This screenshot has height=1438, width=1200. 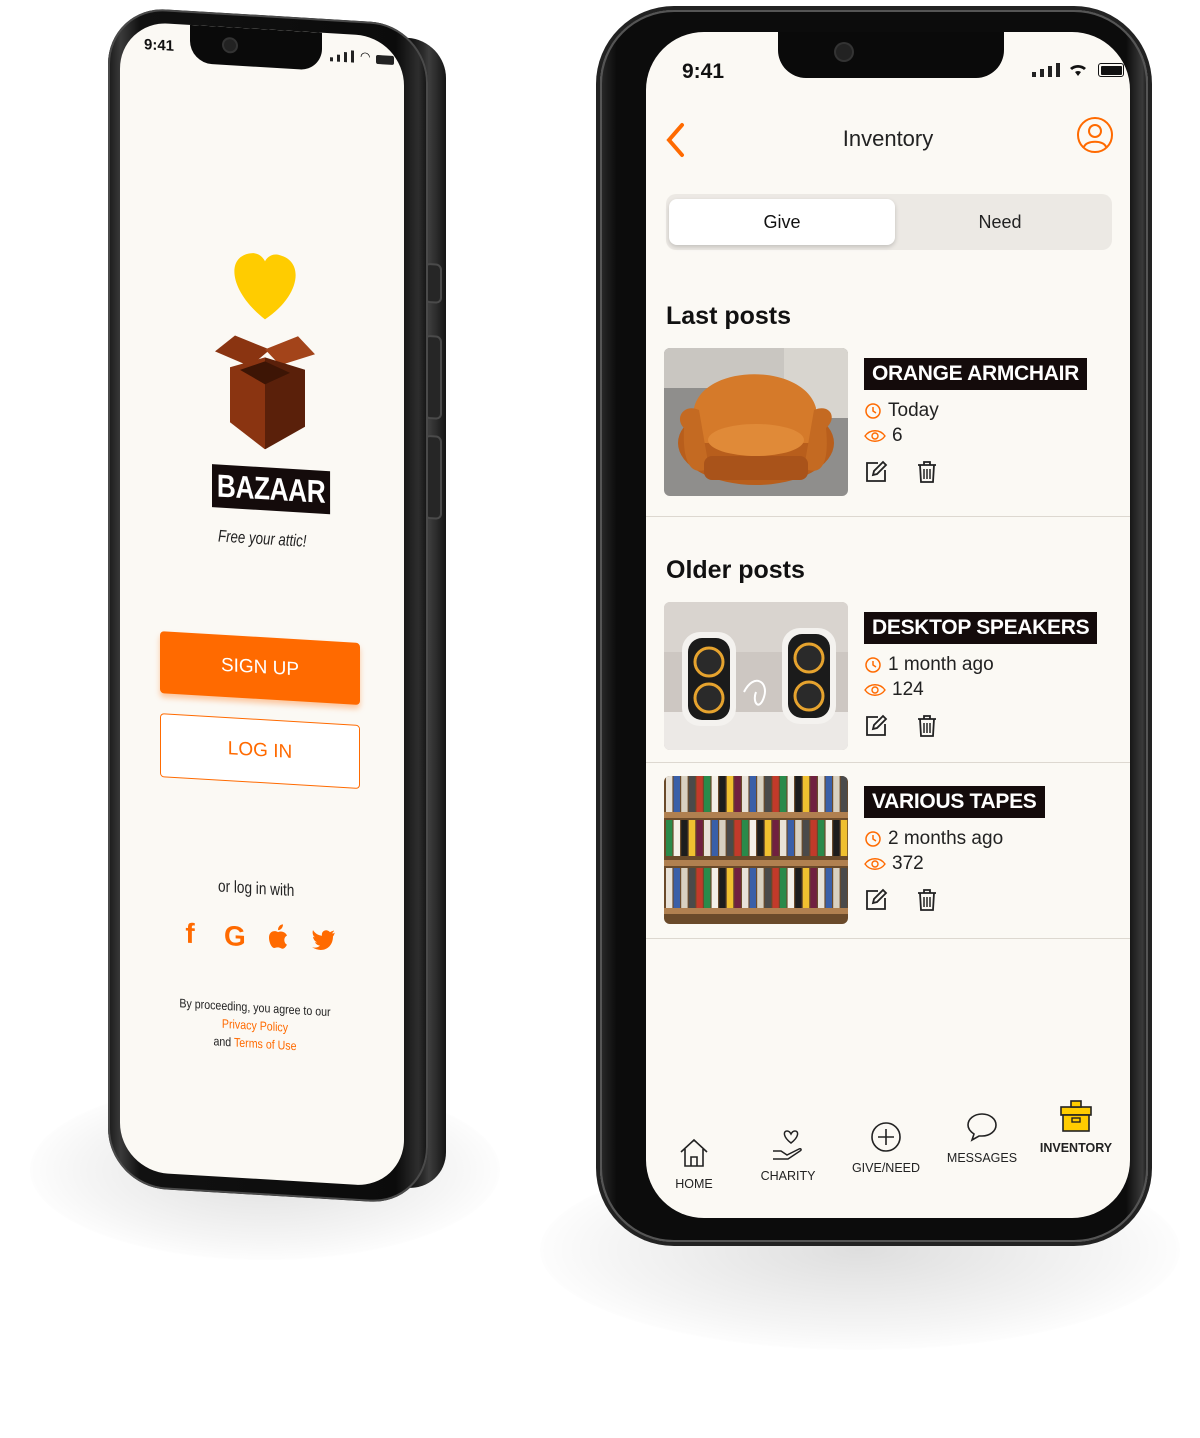 I want to click on post-time-row: 1 month ago, so click(x=929, y=665).